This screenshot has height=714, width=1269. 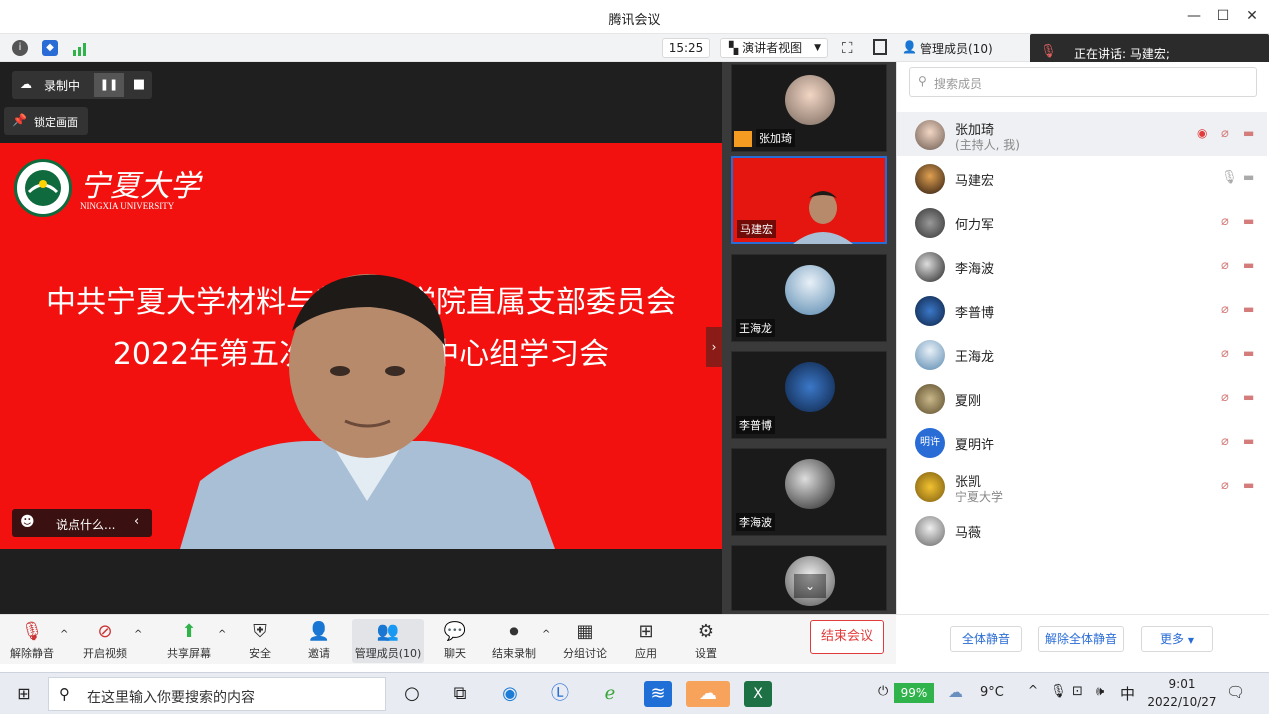 What do you see at coordinates (412, 694) in the screenshot?
I see `cortana-icon: ○` at bounding box center [412, 694].